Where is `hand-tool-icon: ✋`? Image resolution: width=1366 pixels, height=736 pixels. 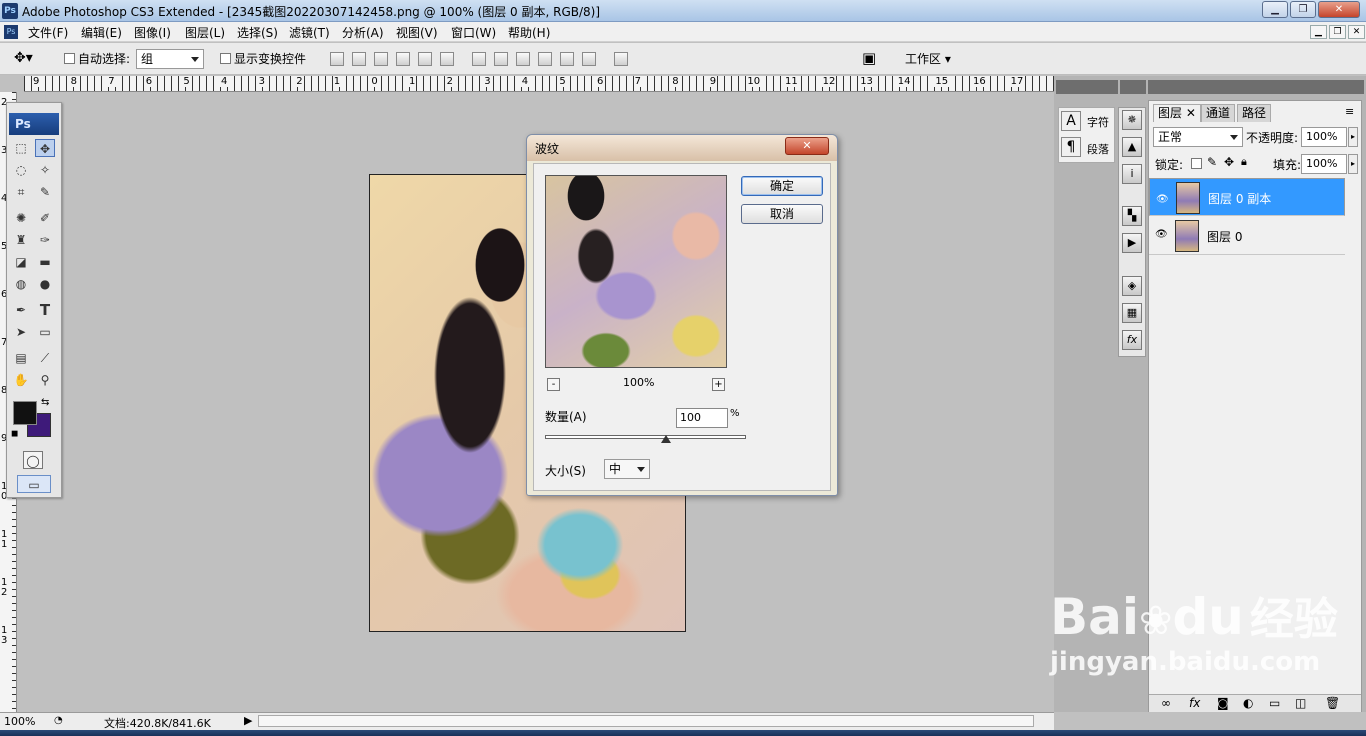 hand-tool-icon: ✋ is located at coordinates (21, 380).